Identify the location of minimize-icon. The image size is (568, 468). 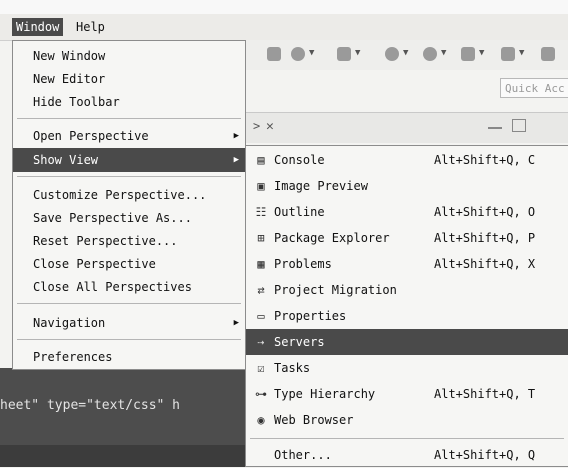
(495, 128).